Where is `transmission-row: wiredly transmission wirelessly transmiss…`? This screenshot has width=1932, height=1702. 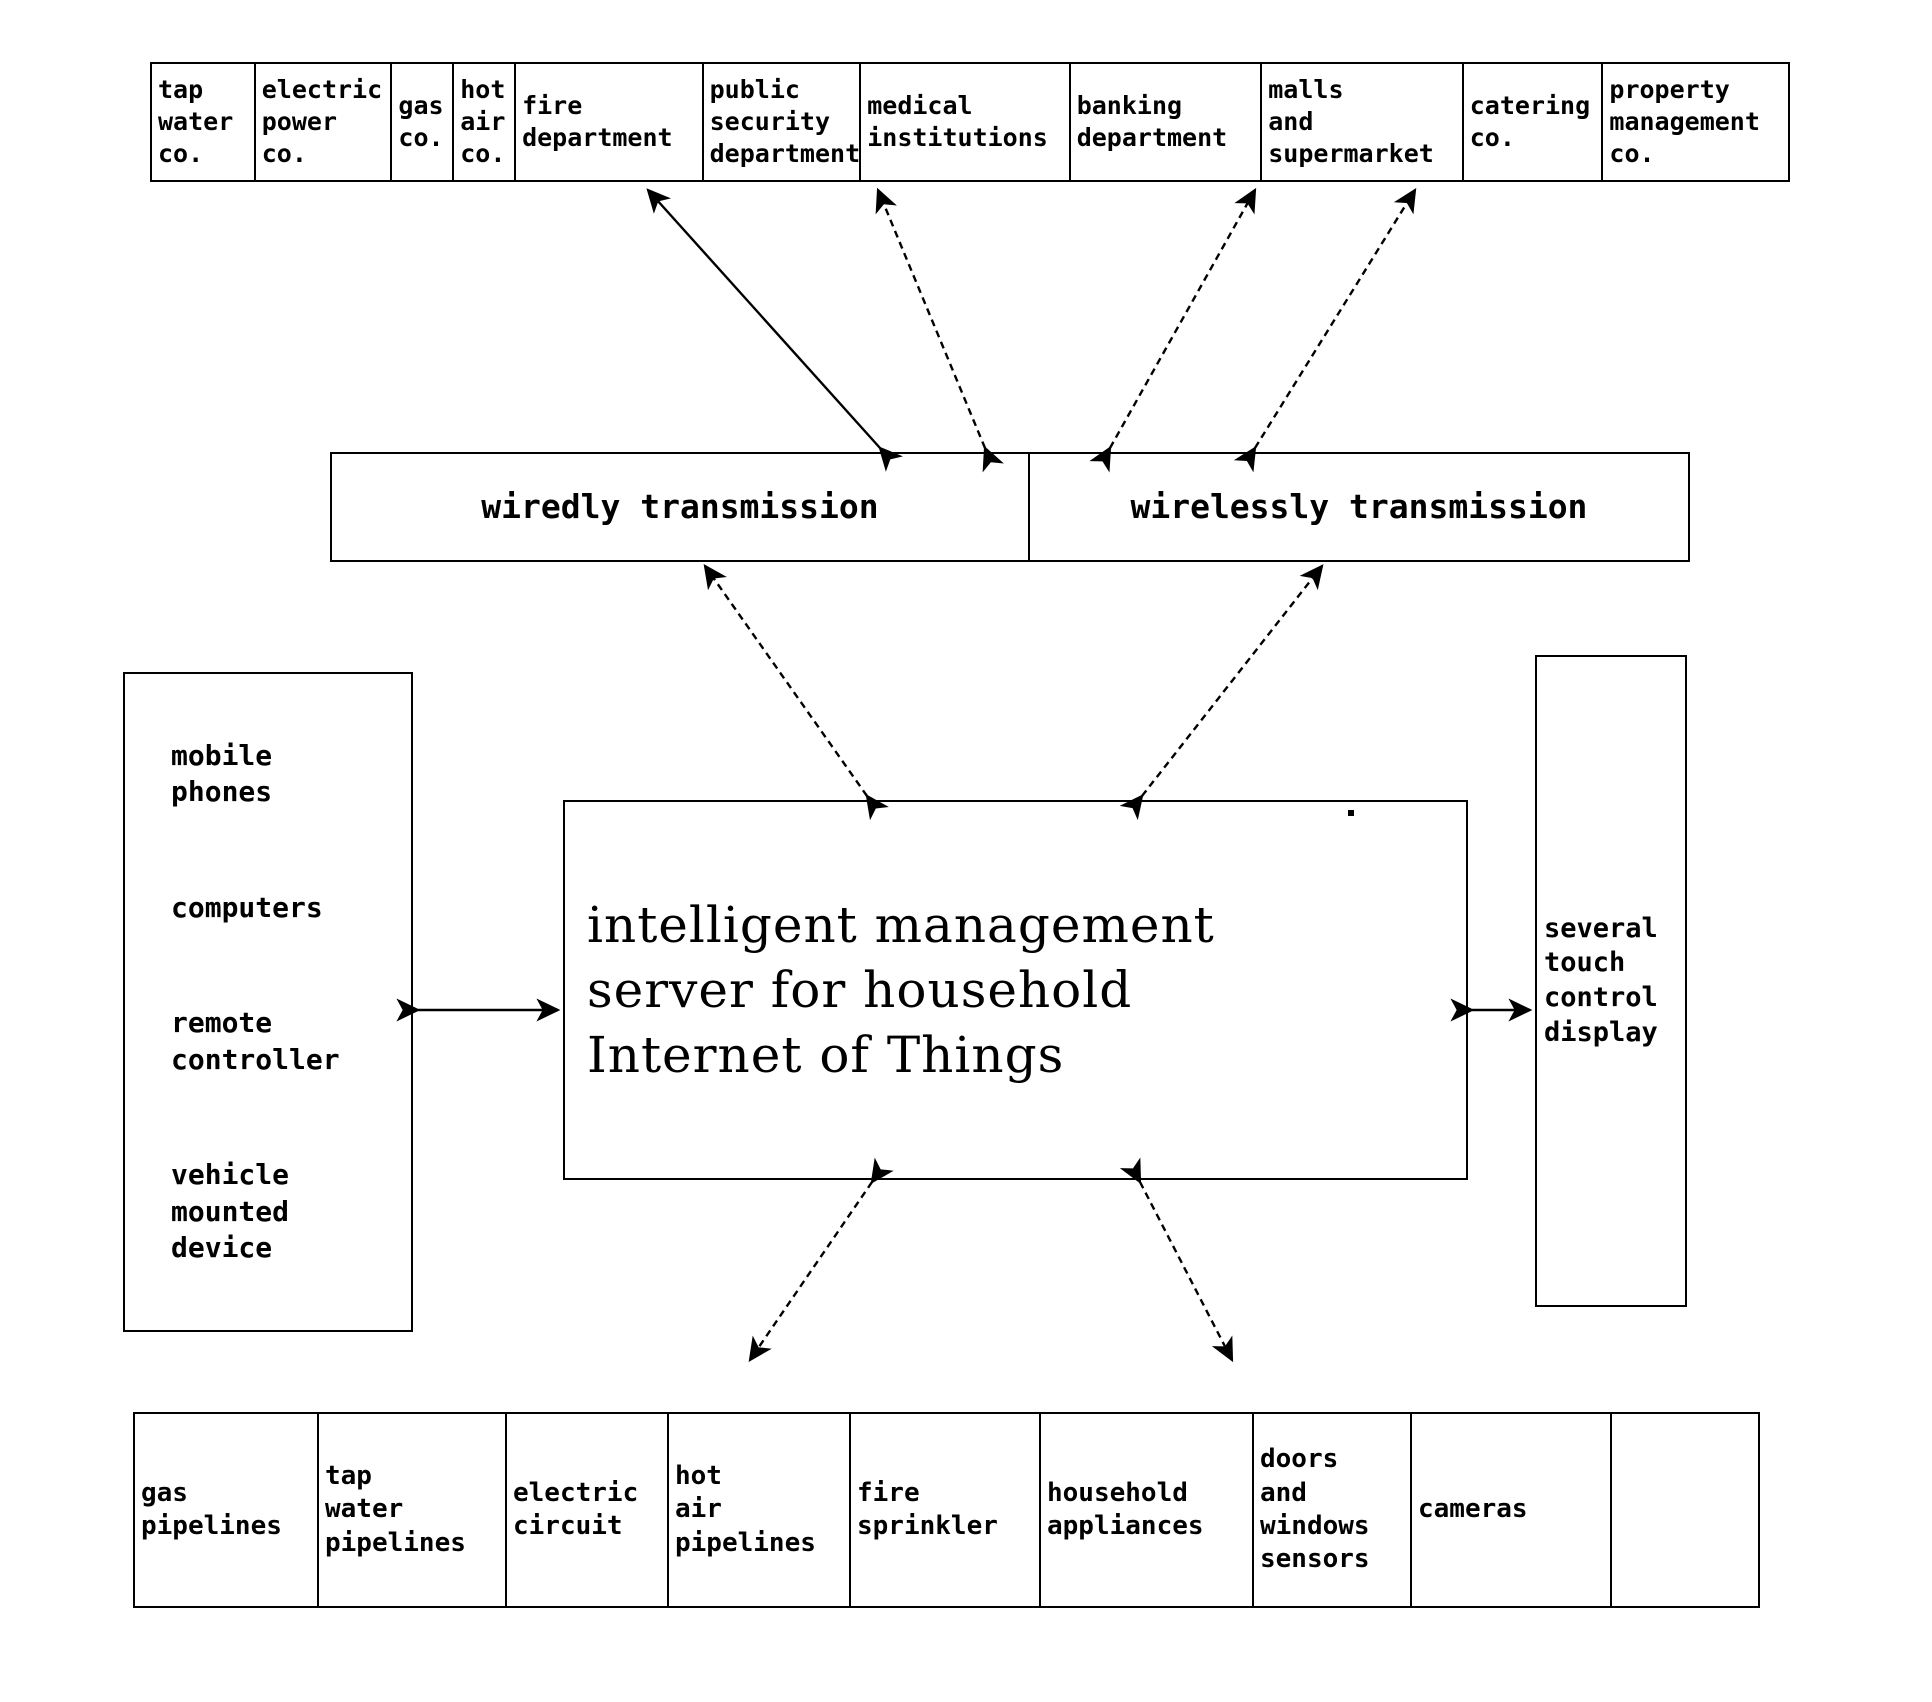 transmission-row: wiredly transmission wirelessly transmiss… is located at coordinates (1010, 507).